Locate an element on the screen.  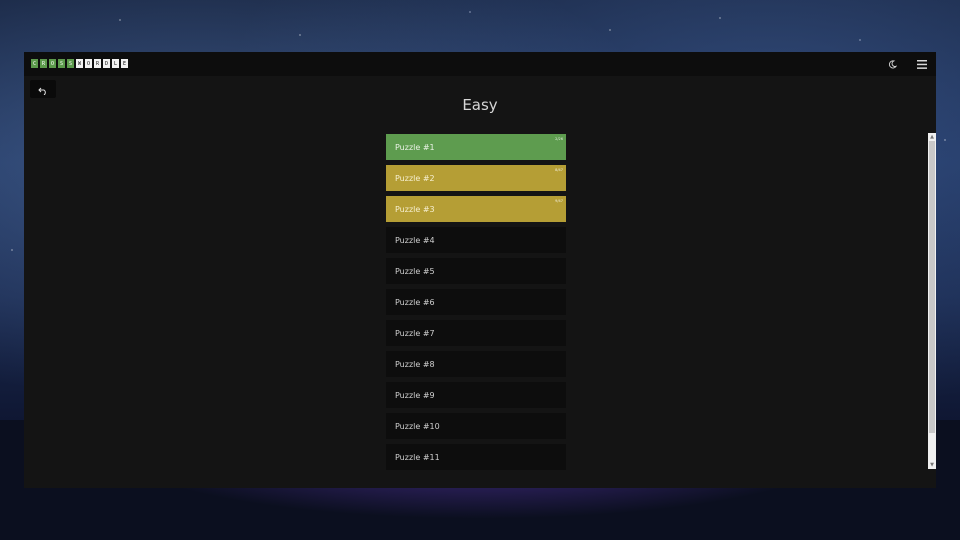
puzzle-label: Puzzle #3 is located at coordinates (415, 209).